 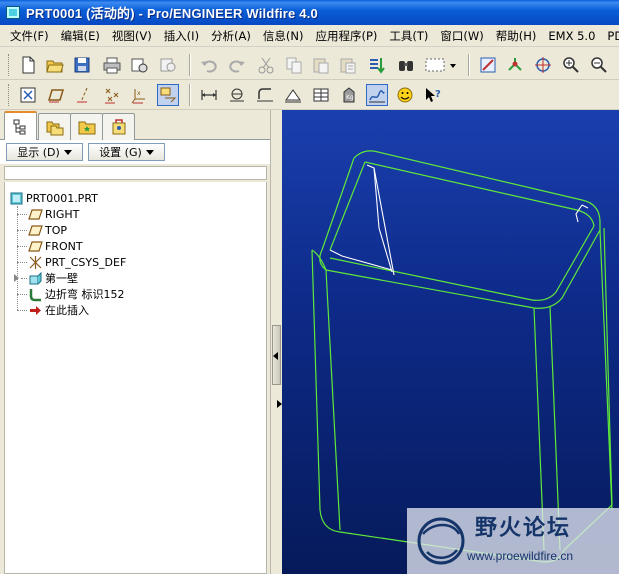 I want to click on datum-point-icon, so click(x=515, y=65).